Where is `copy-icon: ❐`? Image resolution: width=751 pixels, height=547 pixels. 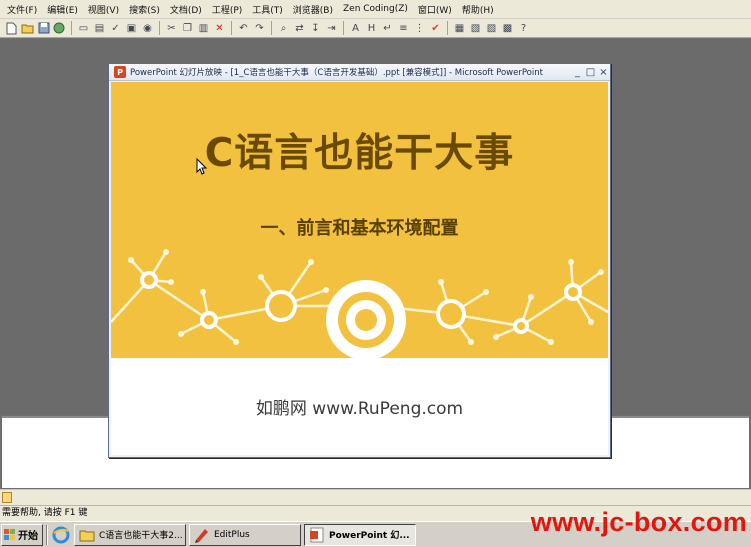
copy-icon: ❐ is located at coordinates (187, 28).